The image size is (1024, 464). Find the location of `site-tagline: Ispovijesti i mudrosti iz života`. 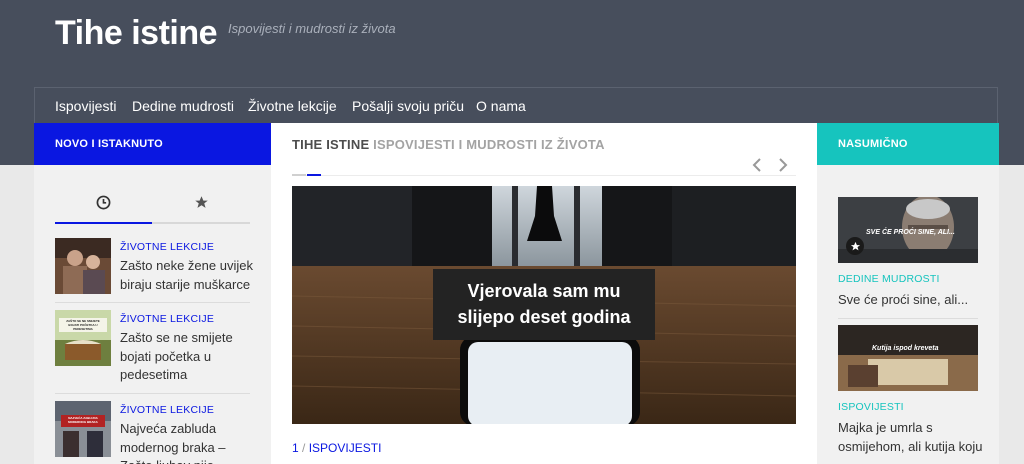

site-tagline: Ispovijesti i mudrosti iz života is located at coordinates (312, 28).